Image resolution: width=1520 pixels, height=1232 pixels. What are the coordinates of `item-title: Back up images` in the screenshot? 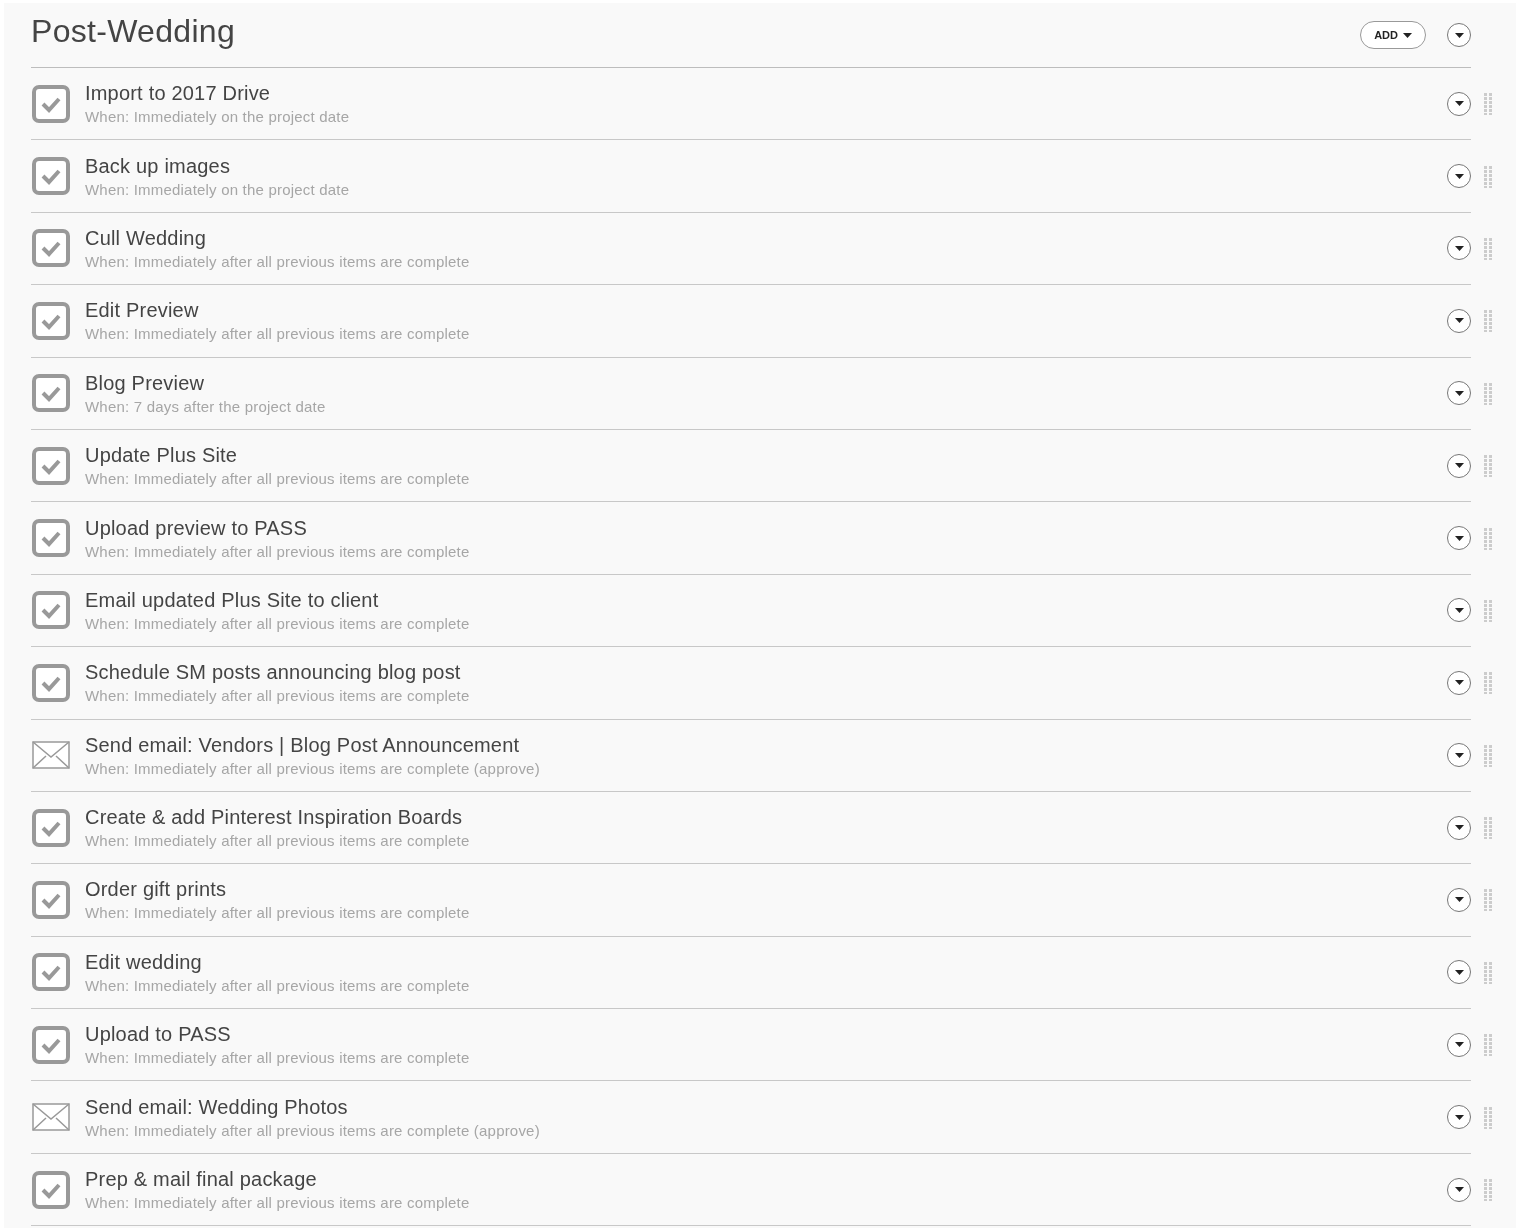 It's located at (158, 166).